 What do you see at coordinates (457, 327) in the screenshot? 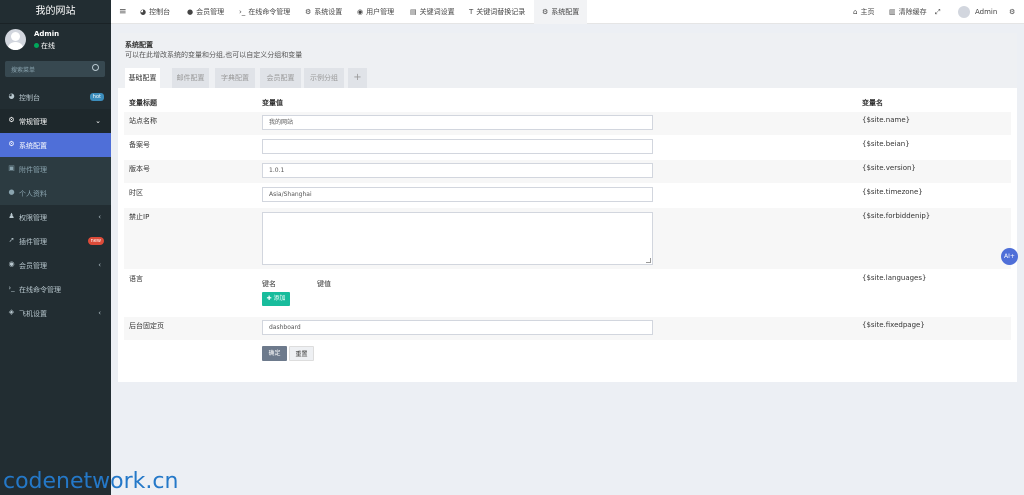
I see `fixed-page-input: dashboard` at bounding box center [457, 327].